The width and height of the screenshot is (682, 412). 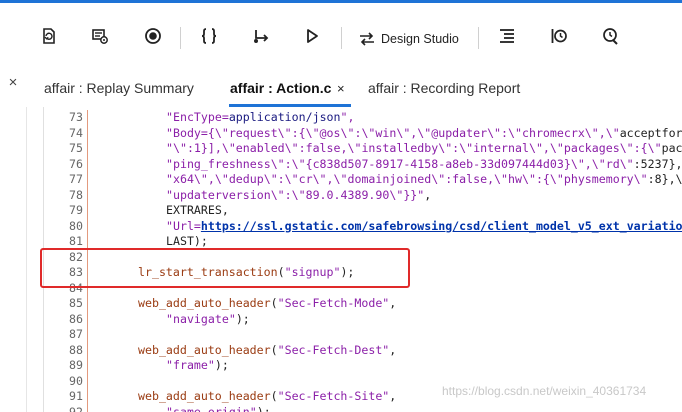 I want to click on clock-settings-icon, so click(x=610, y=36).